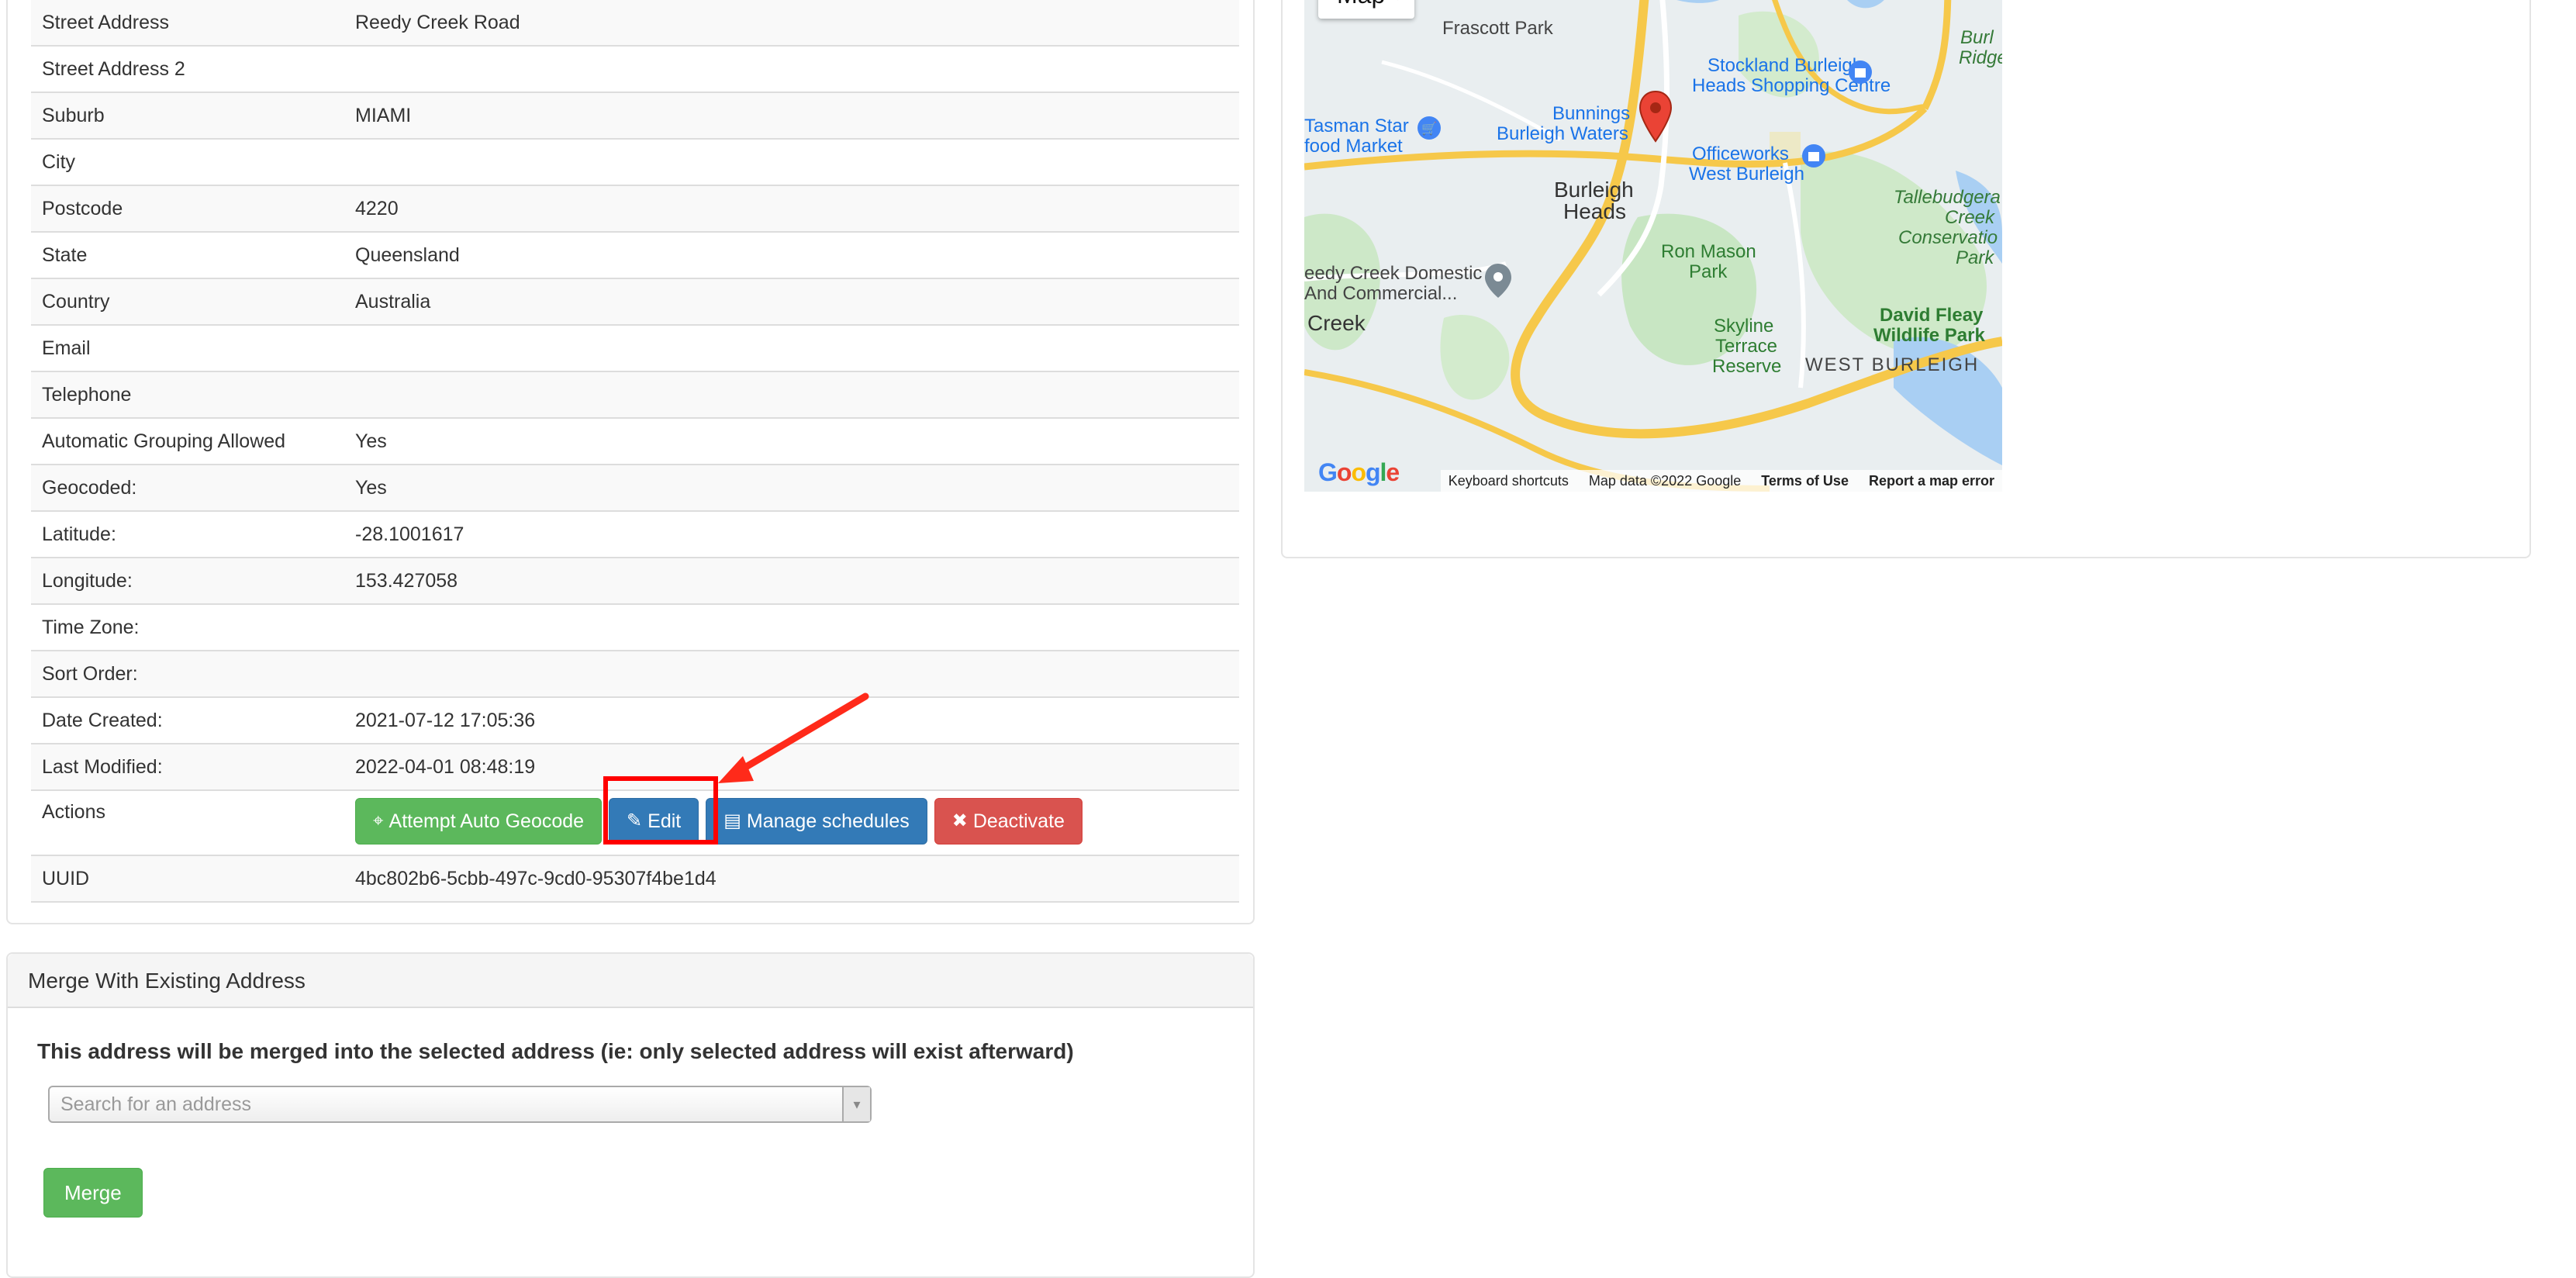  I want to click on detail-label: Suburb, so click(187, 116).